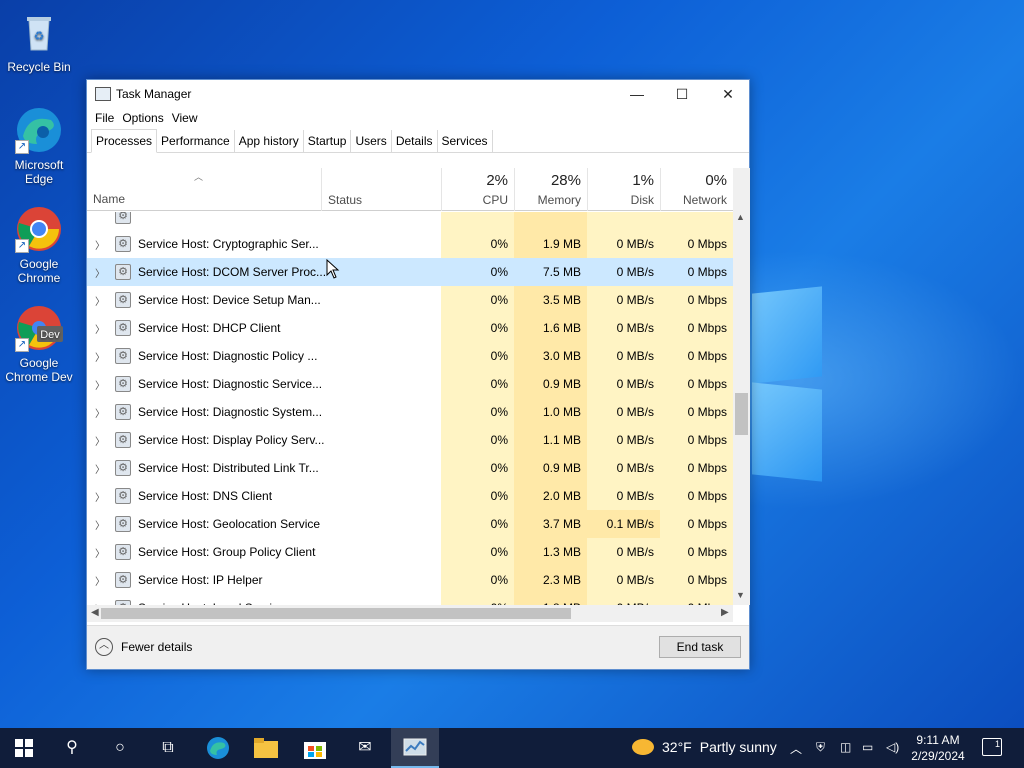 This screenshot has height=768, width=1024. Describe the element at coordinates (269, 141) in the screenshot. I see `tab-app-history: App history` at that location.